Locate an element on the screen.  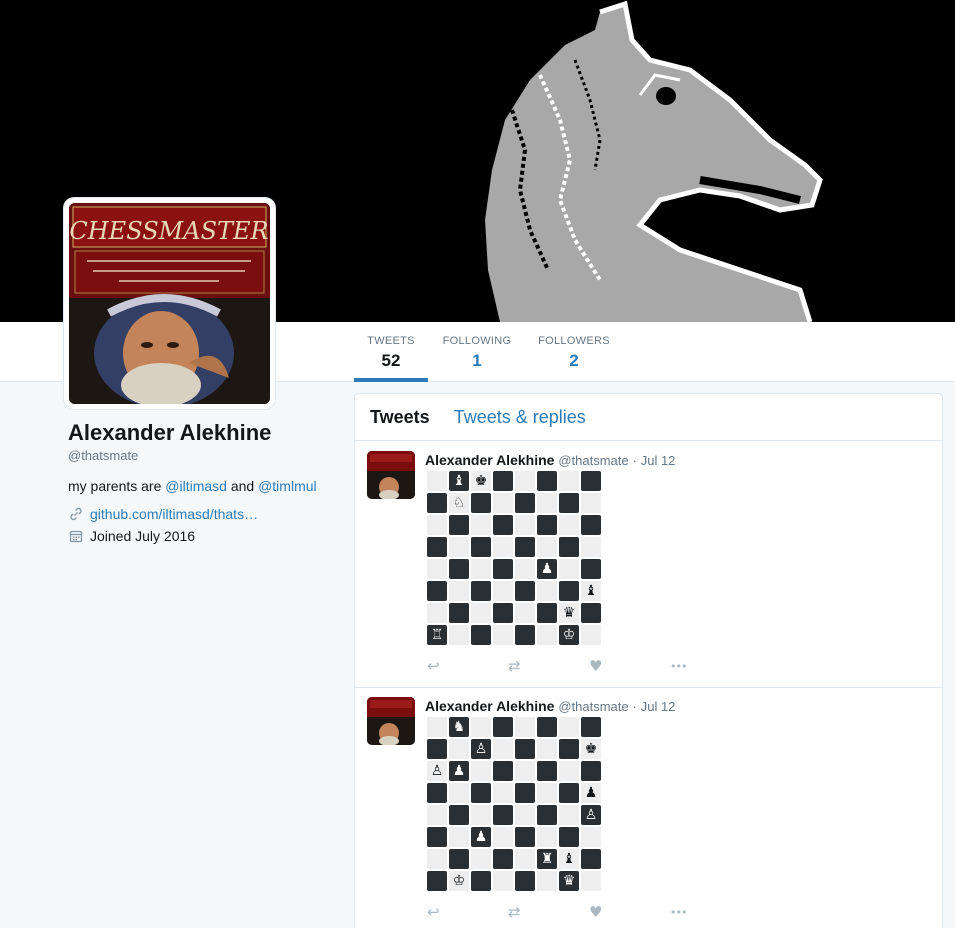
profile-avatar: CHESSMASTER is located at coordinates (169, 303).